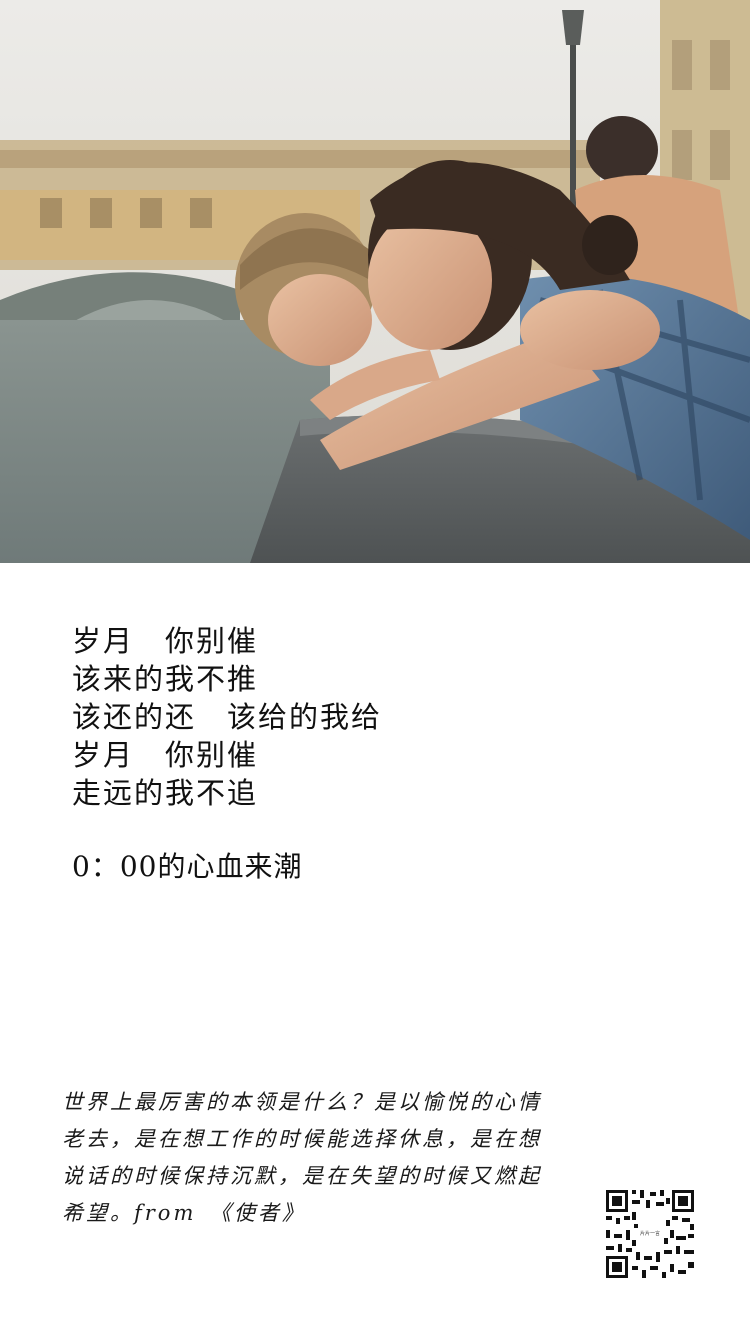  I want to click on poem-line-2: 该来的我不推, so click(165, 679).